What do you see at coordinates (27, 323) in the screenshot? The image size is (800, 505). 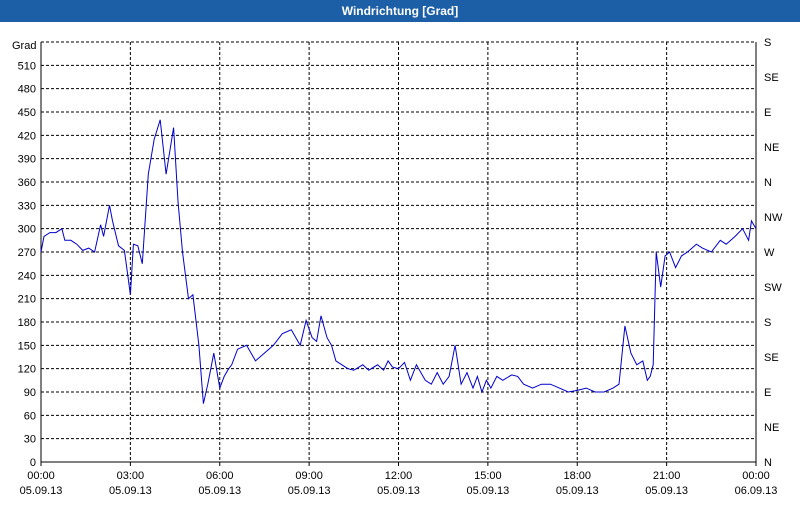 I see `y-tick-label: 180` at bounding box center [27, 323].